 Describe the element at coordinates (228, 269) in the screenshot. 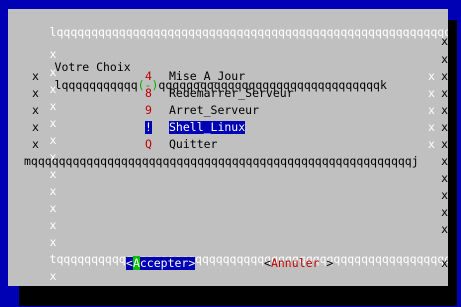

I see `buttons-row: x <Accepter> <Annuler > x` at that location.